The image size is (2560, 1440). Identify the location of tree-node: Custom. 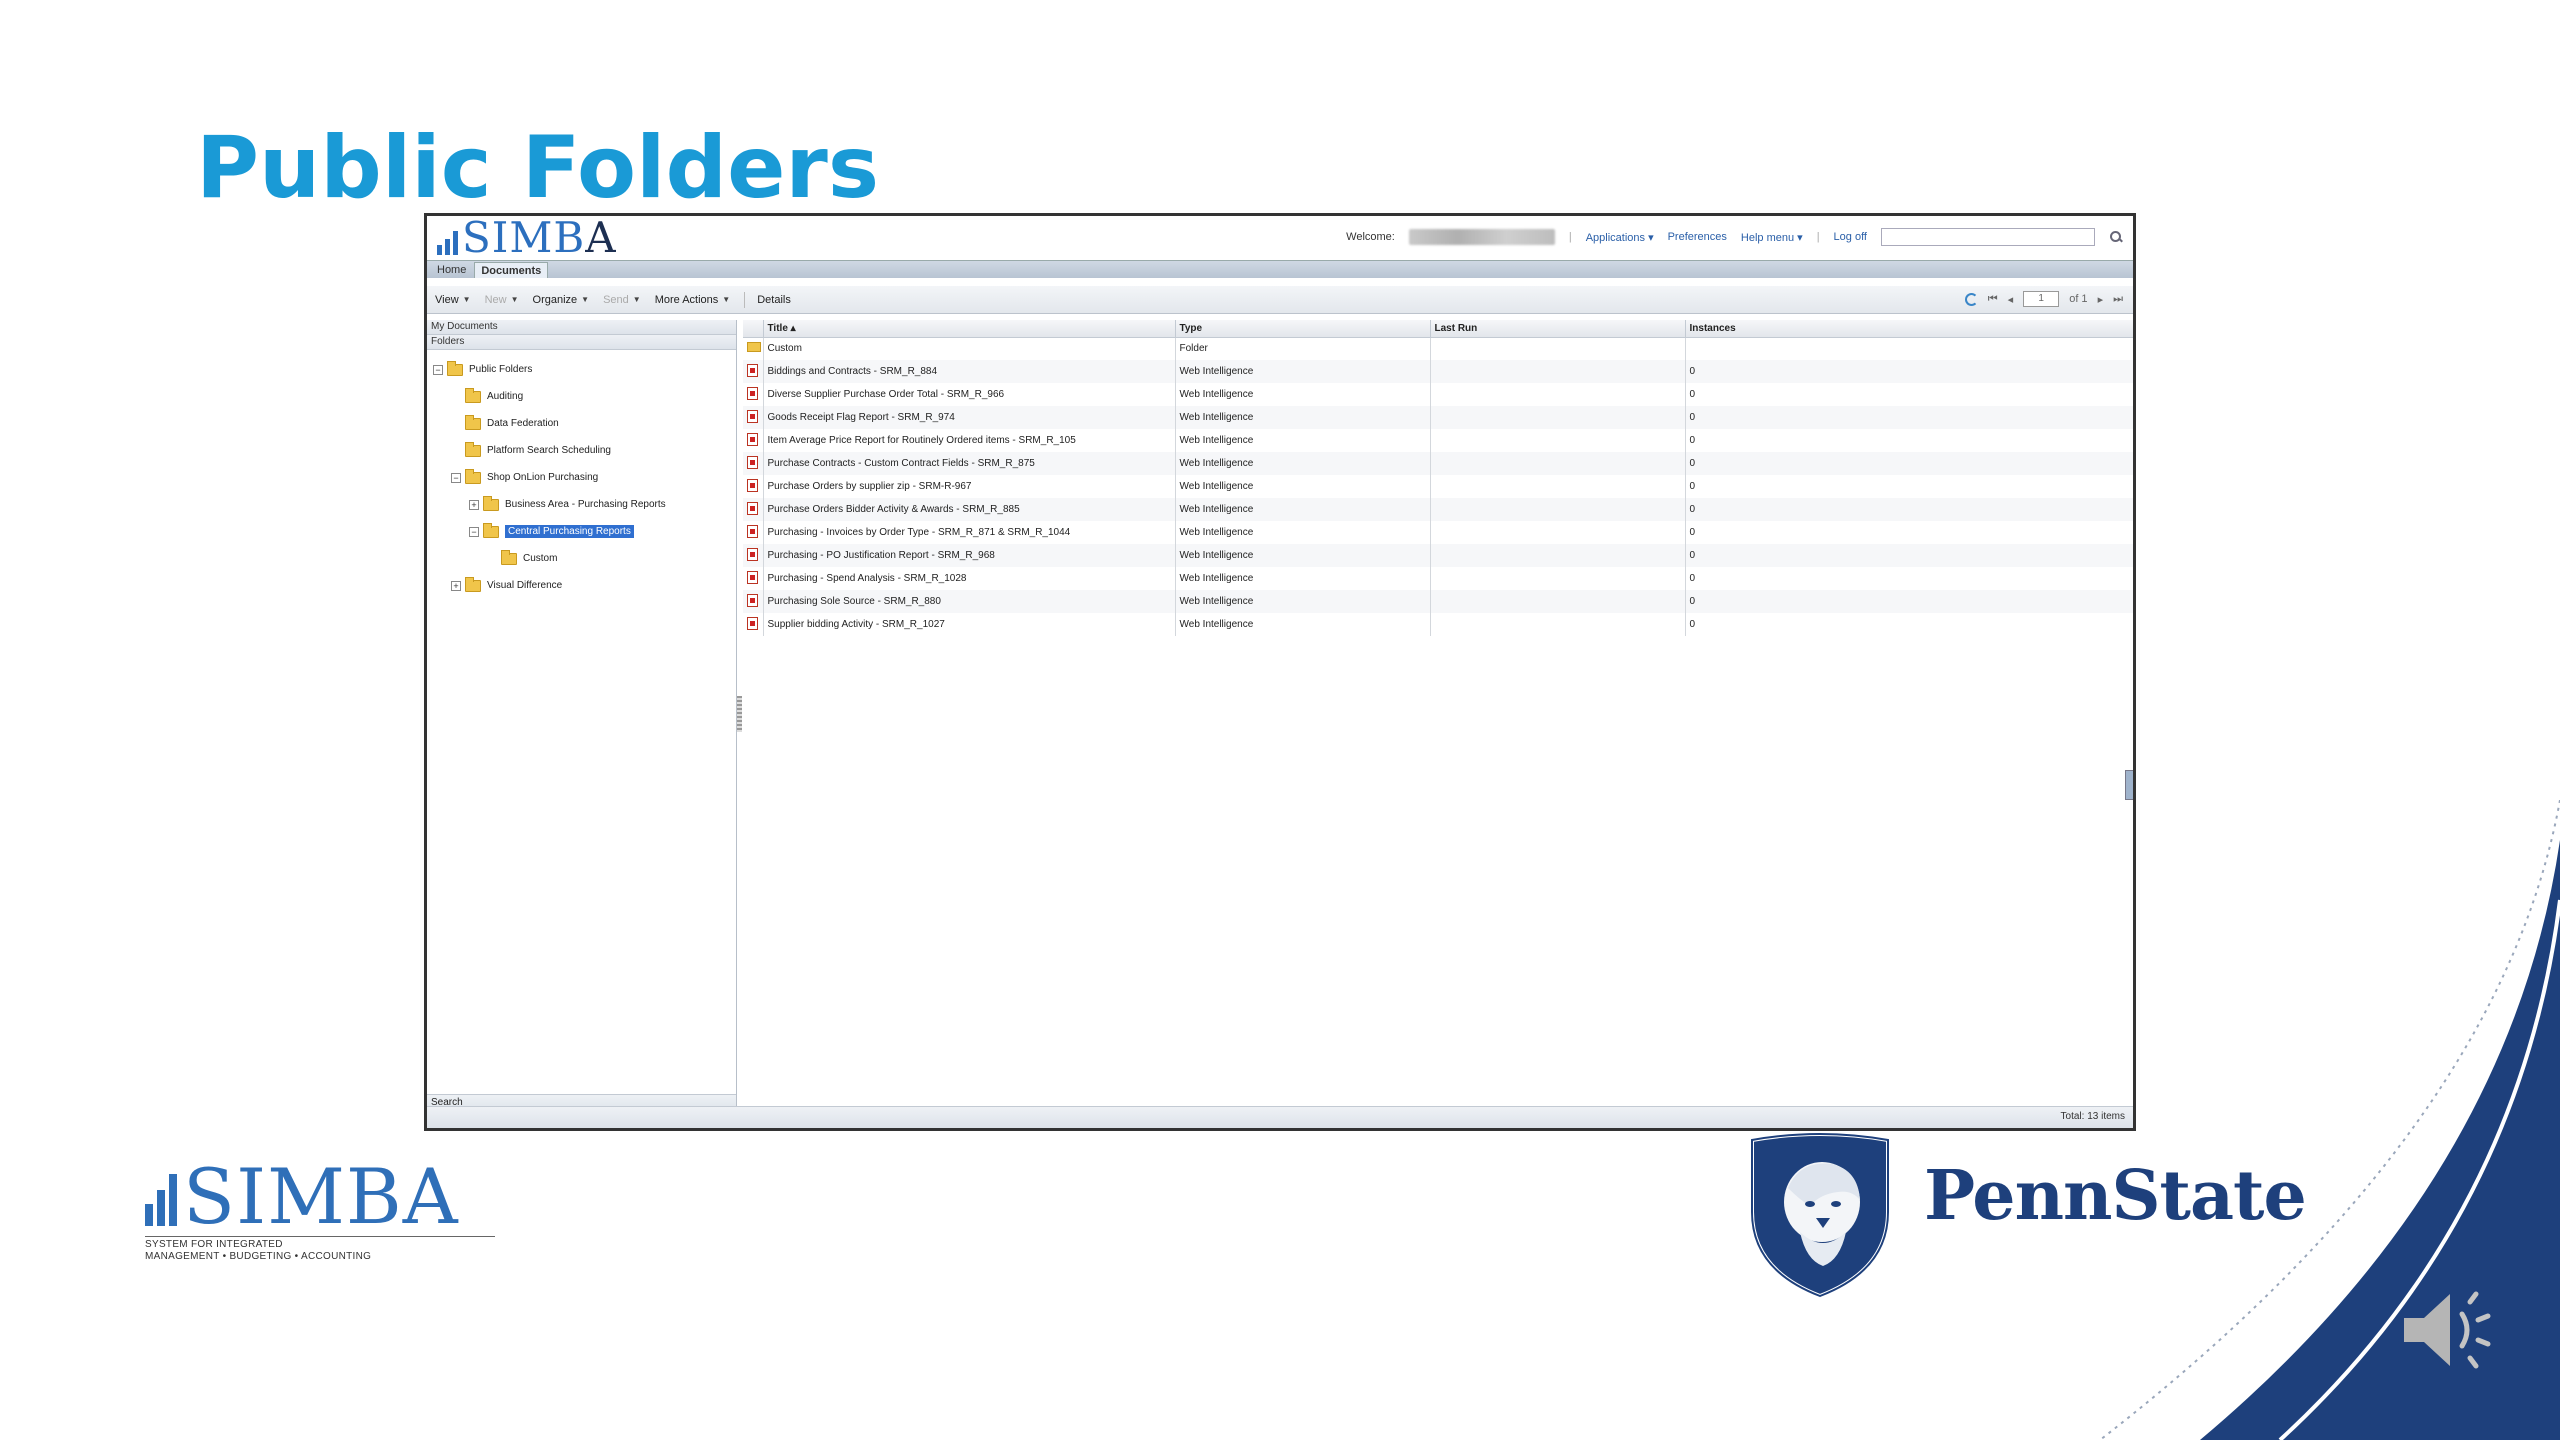
(581, 558).